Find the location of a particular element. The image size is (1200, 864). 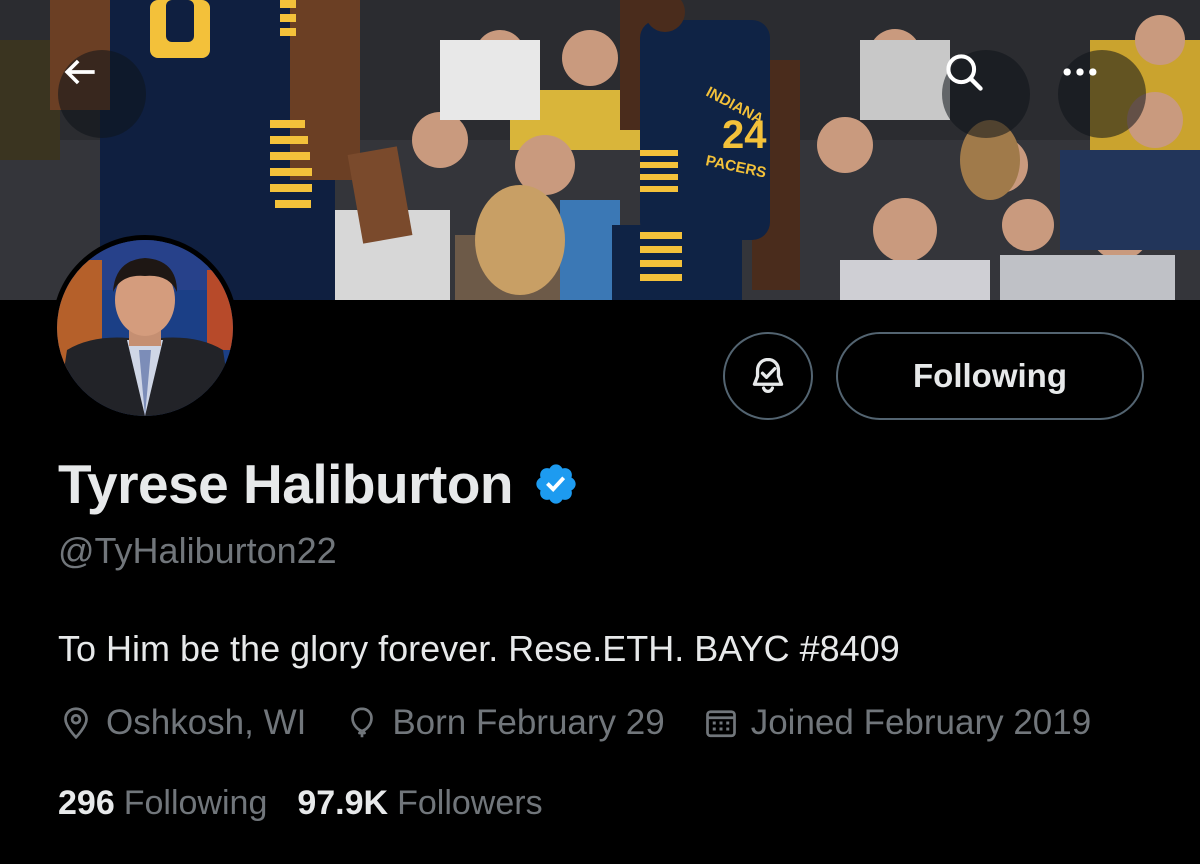

notification-bell-button is located at coordinates (768, 376).